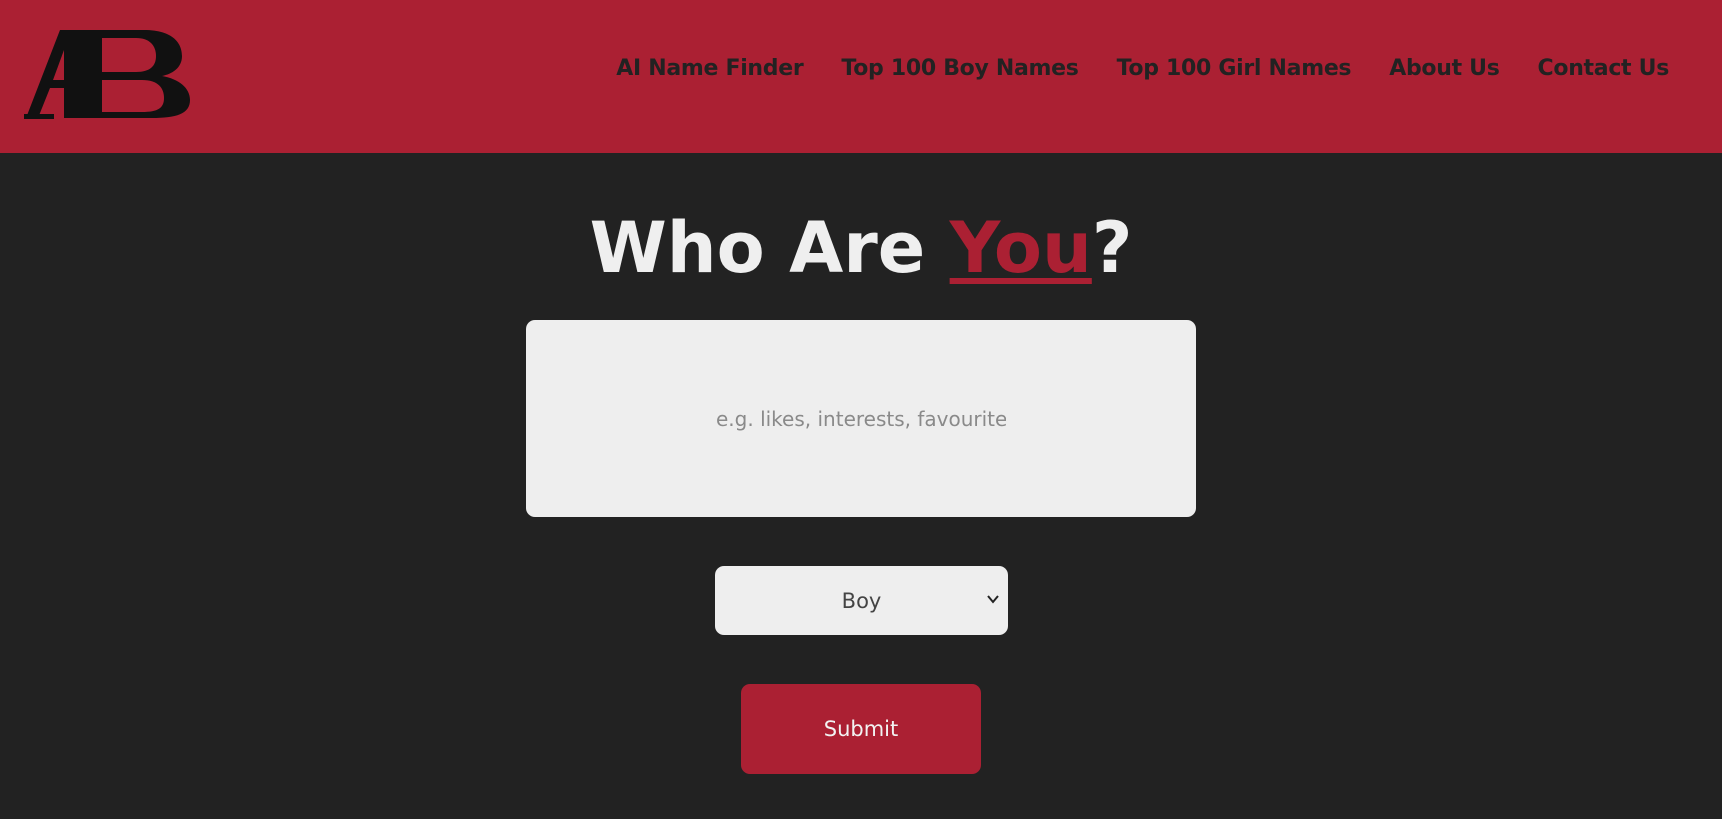  What do you see at coordinates (709, 68) in the screenshot?
I see `nav-ai-name-finder: AI Name Finder` at bounding box center [709, 68].